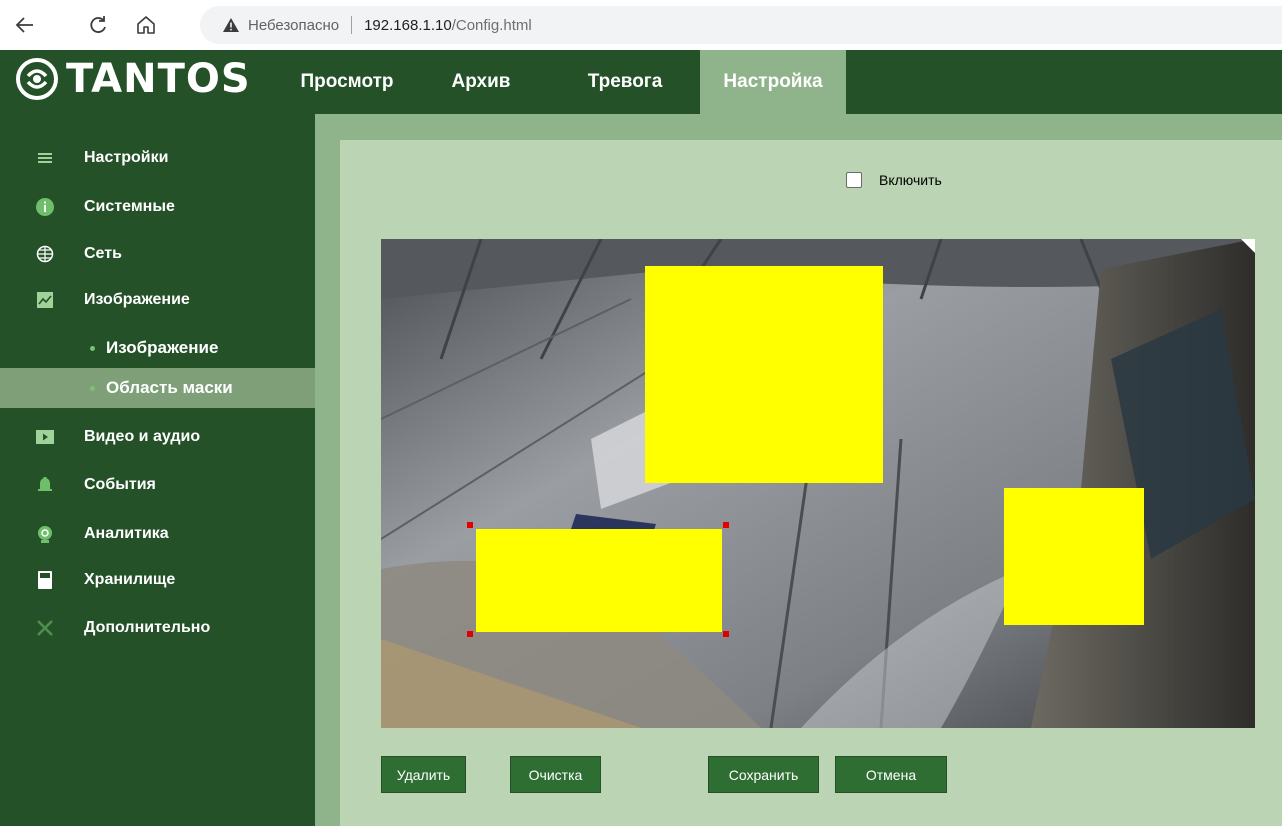  What do you see at coordinates (481, 82) in the screenshot?
I see `tab-archive: Архив` at bounding box center [481, 82].